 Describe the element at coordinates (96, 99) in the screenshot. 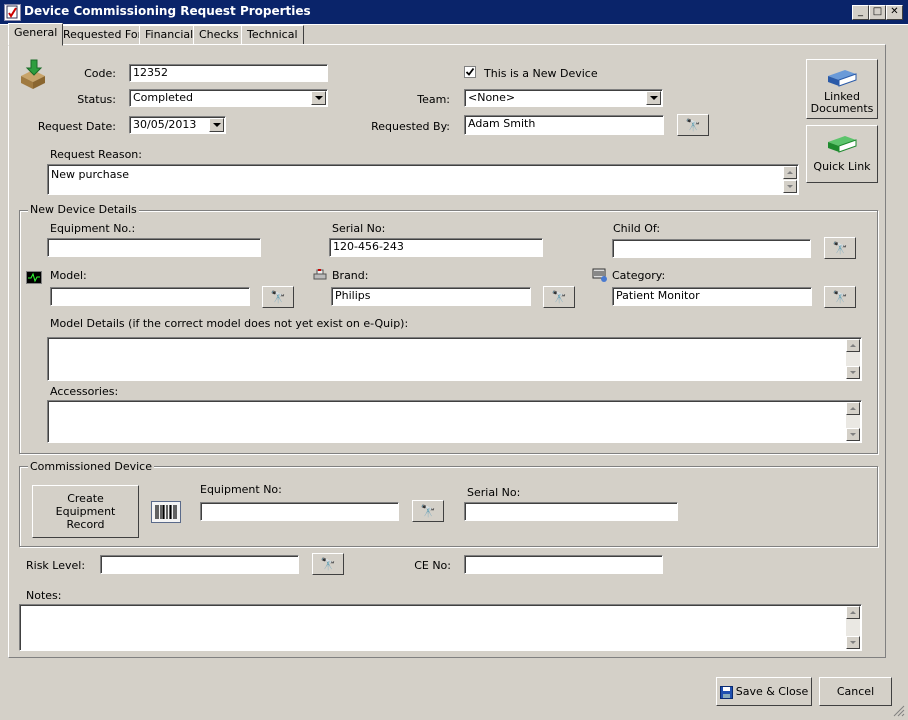

I see `status-label: Status:` at that location.